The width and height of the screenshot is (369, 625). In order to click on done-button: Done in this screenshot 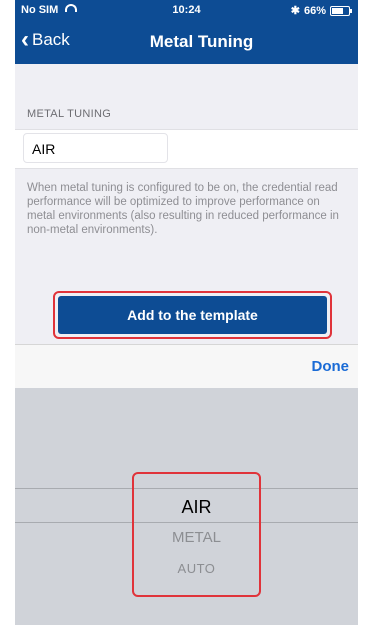, I will do `click(331, 366)`.